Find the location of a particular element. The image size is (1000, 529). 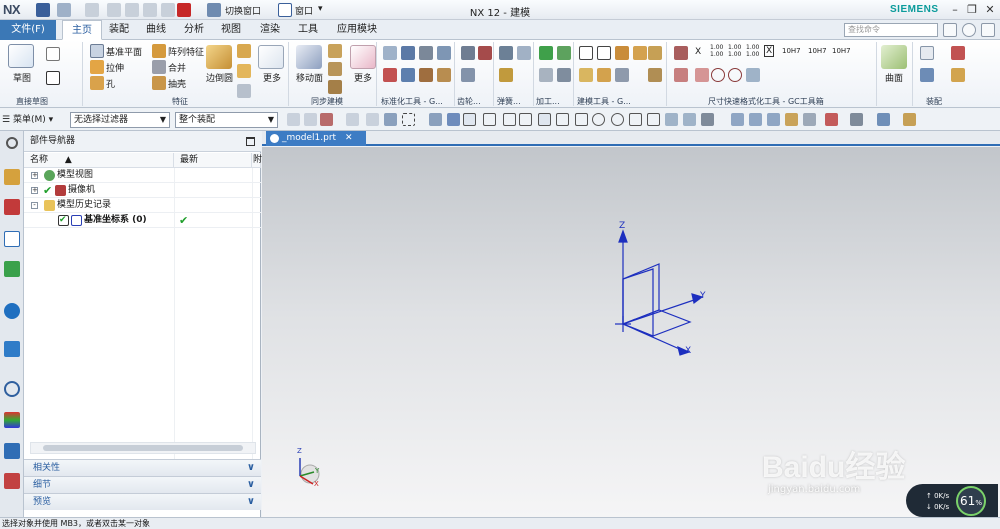

scrollbar-thumb is located at coordinates (143, 448).